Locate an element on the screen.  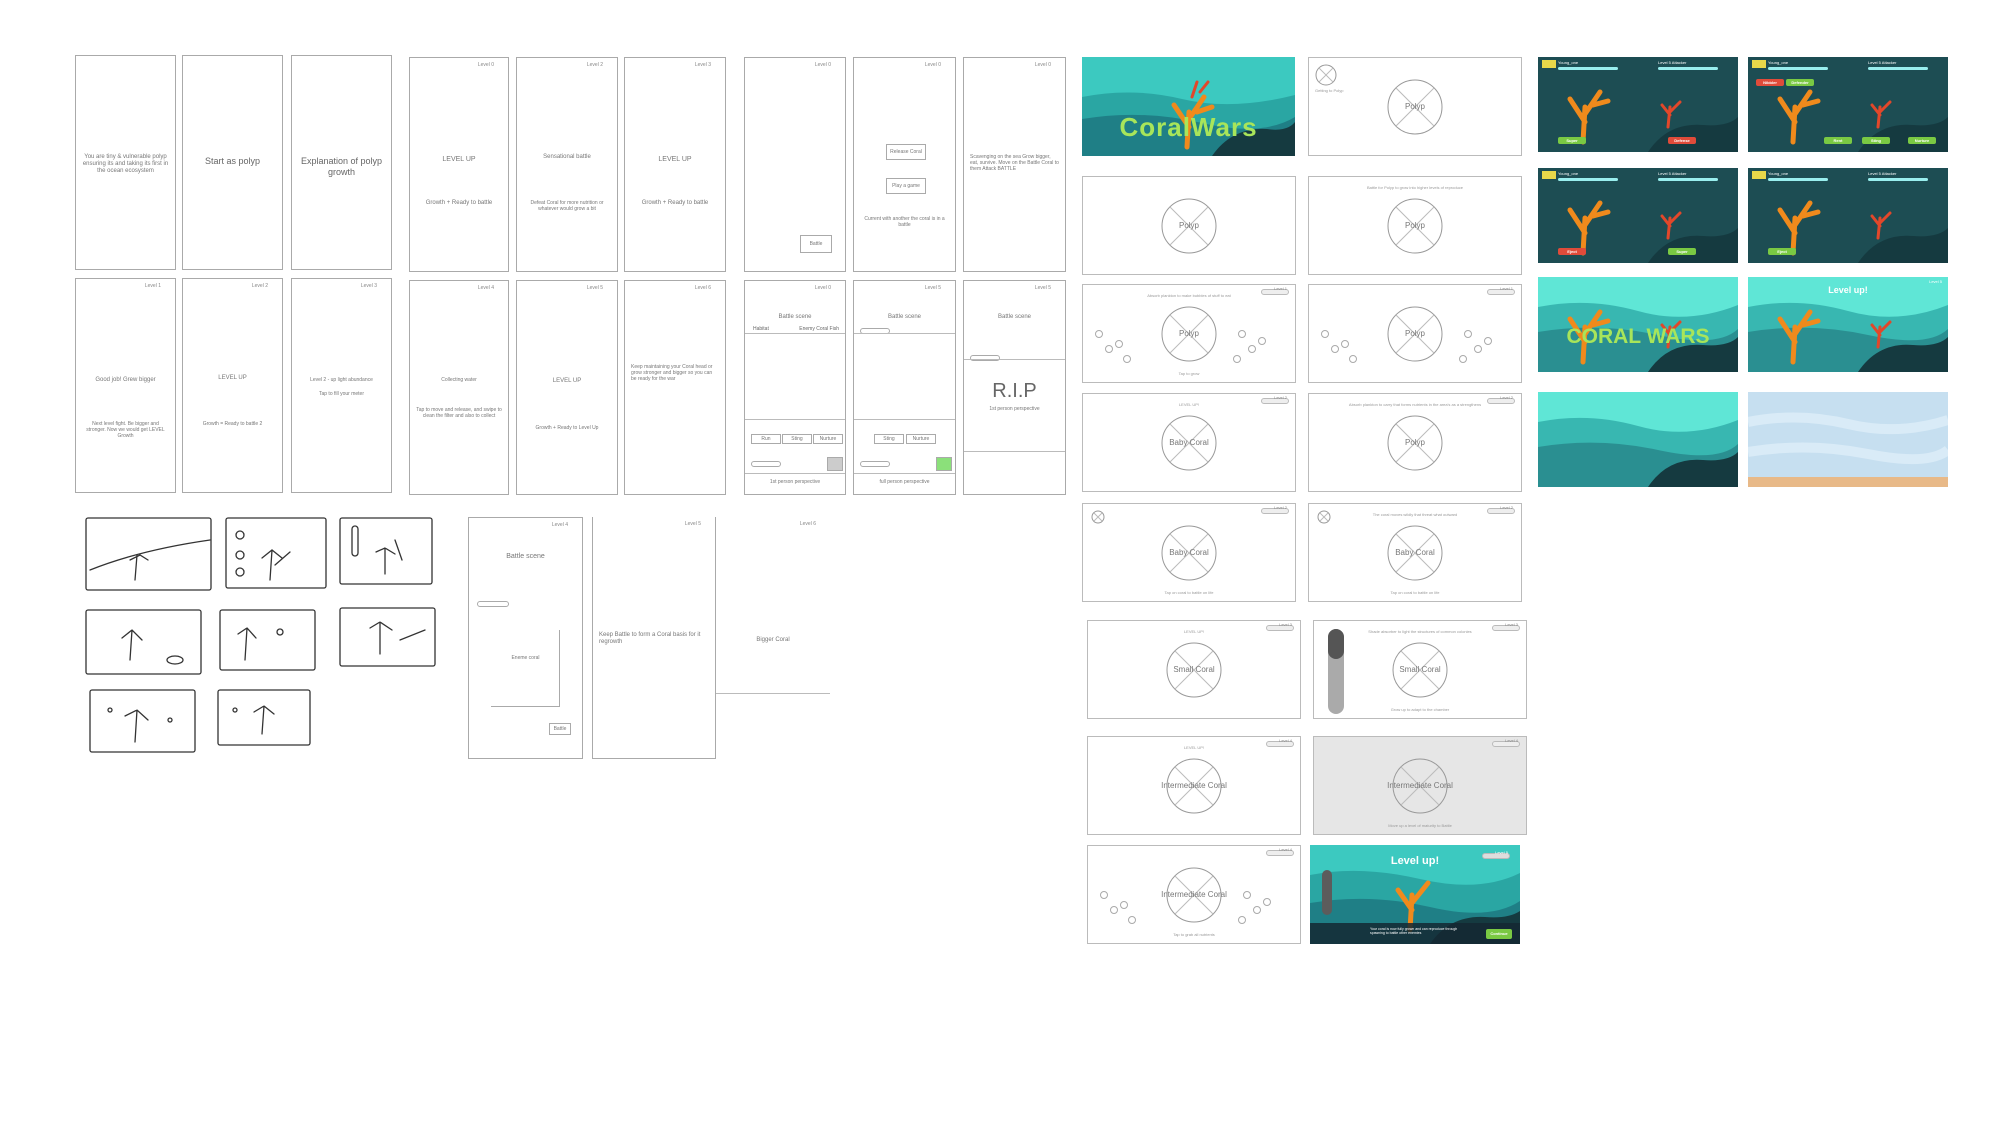
player-health-bar is located at coordinates (1588, 179).